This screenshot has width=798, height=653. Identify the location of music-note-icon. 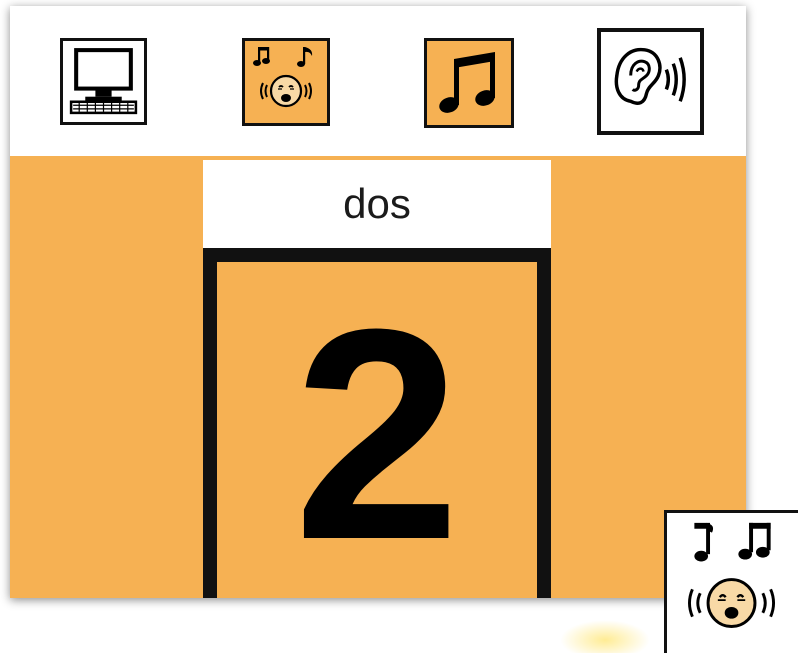
(467, 82).